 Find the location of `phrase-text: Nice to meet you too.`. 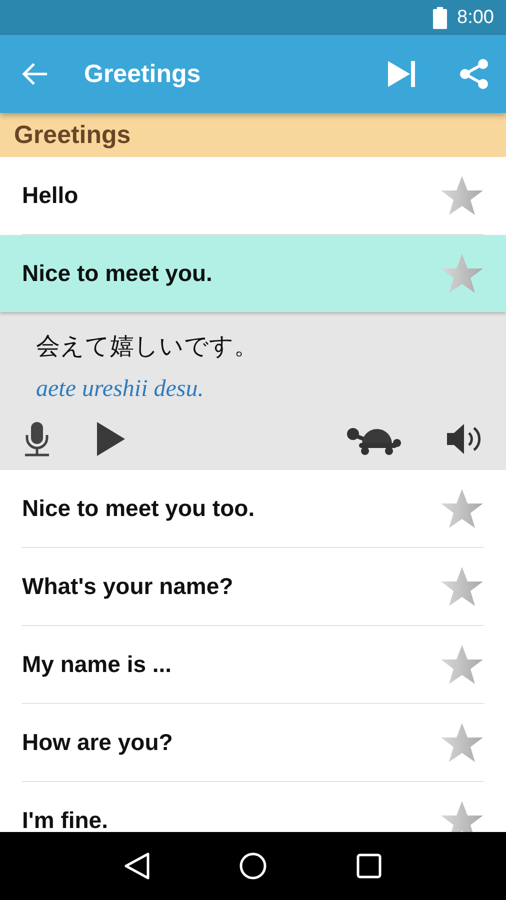

phrase-text: Nice to meet you too. is located at coordinates (138, 508).